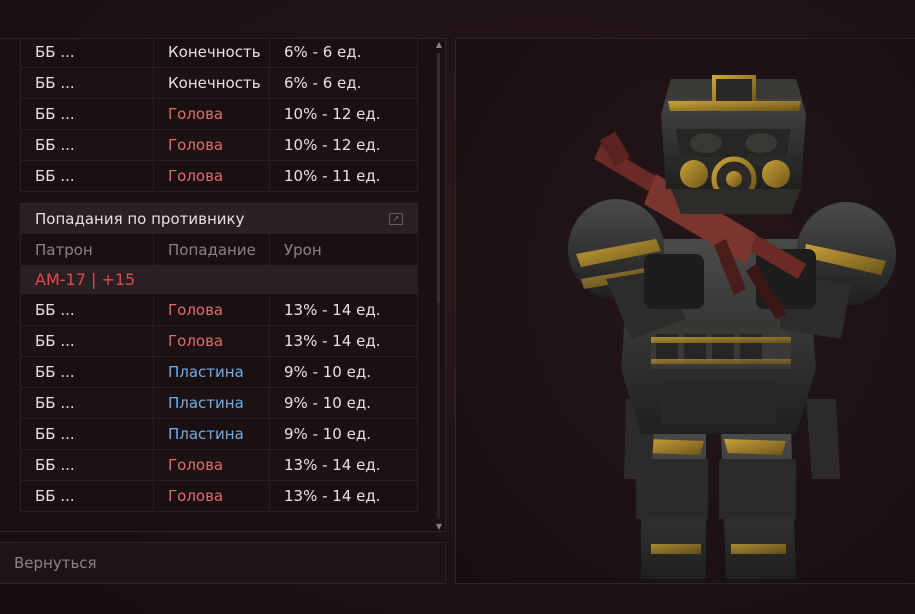 This screenshot has height=614, width=915. I want to click on table-header-row: Патрон Попадание Урон, so click(219, 249).